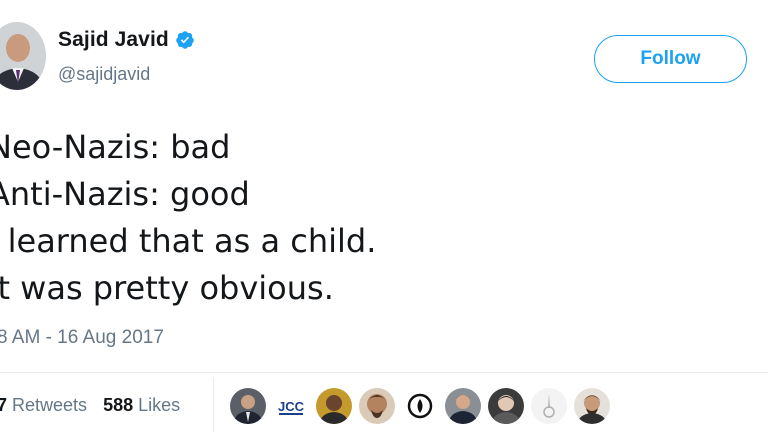  I want to click on tweet-timestamp: 8 AM - 16 Aug 2017, so click(82, 338).